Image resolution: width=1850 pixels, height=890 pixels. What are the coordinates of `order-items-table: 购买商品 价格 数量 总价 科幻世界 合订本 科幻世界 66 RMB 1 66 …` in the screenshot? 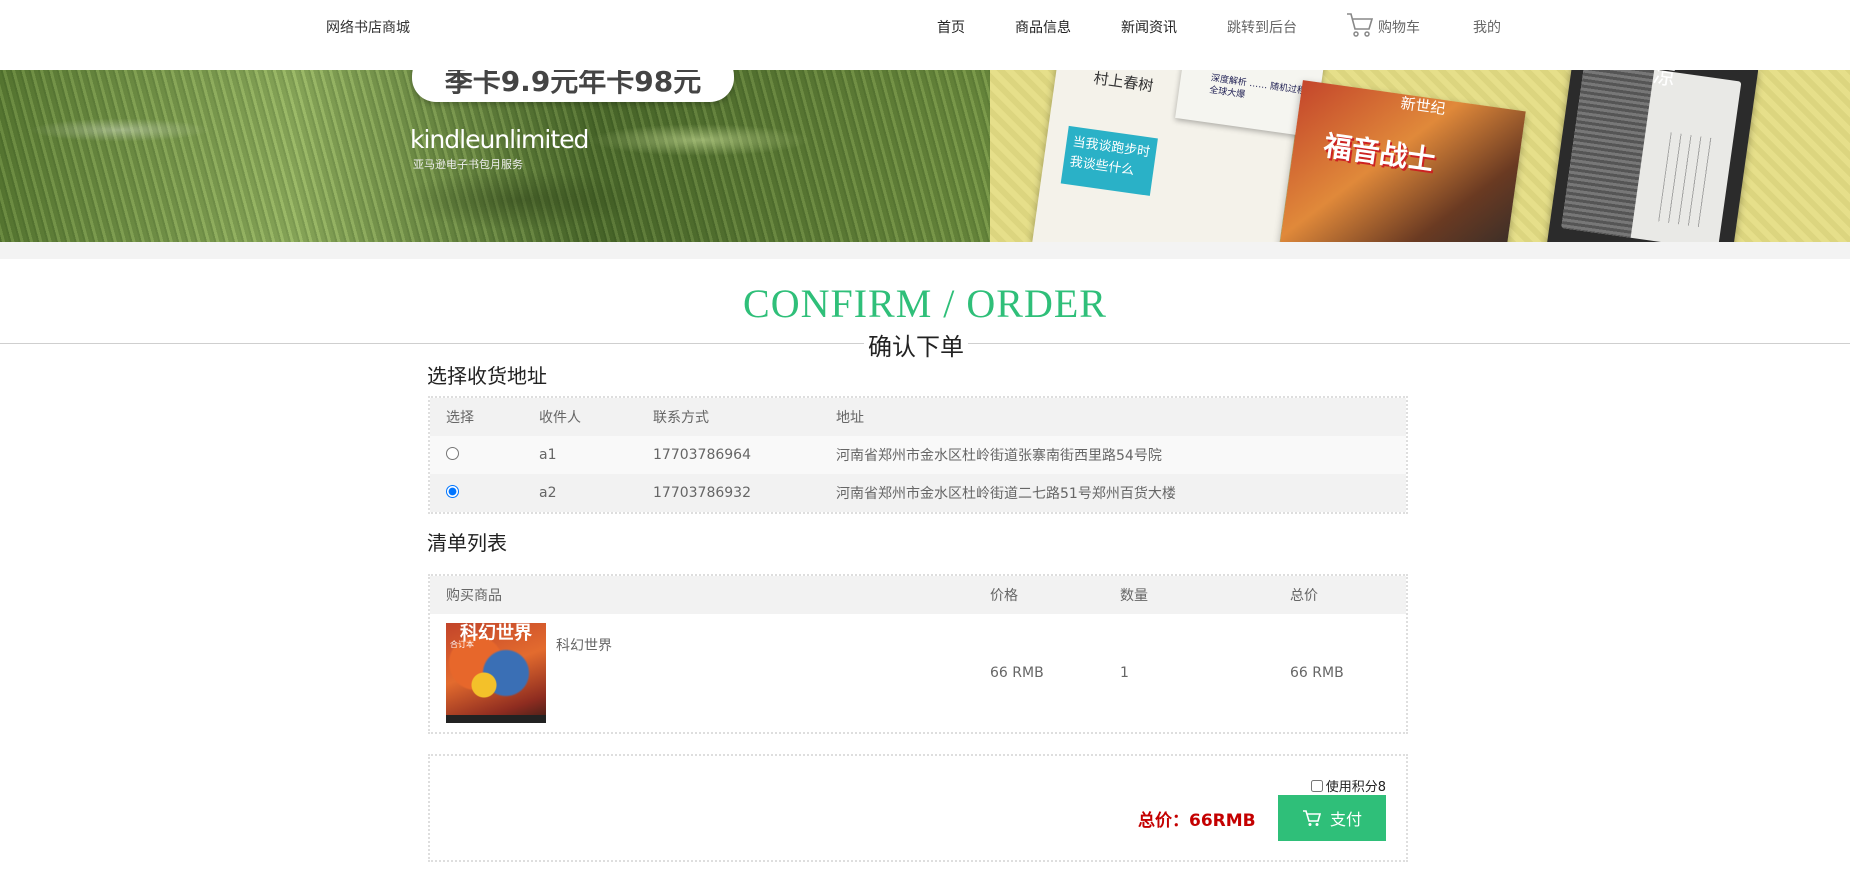 It's located at (918, 654).